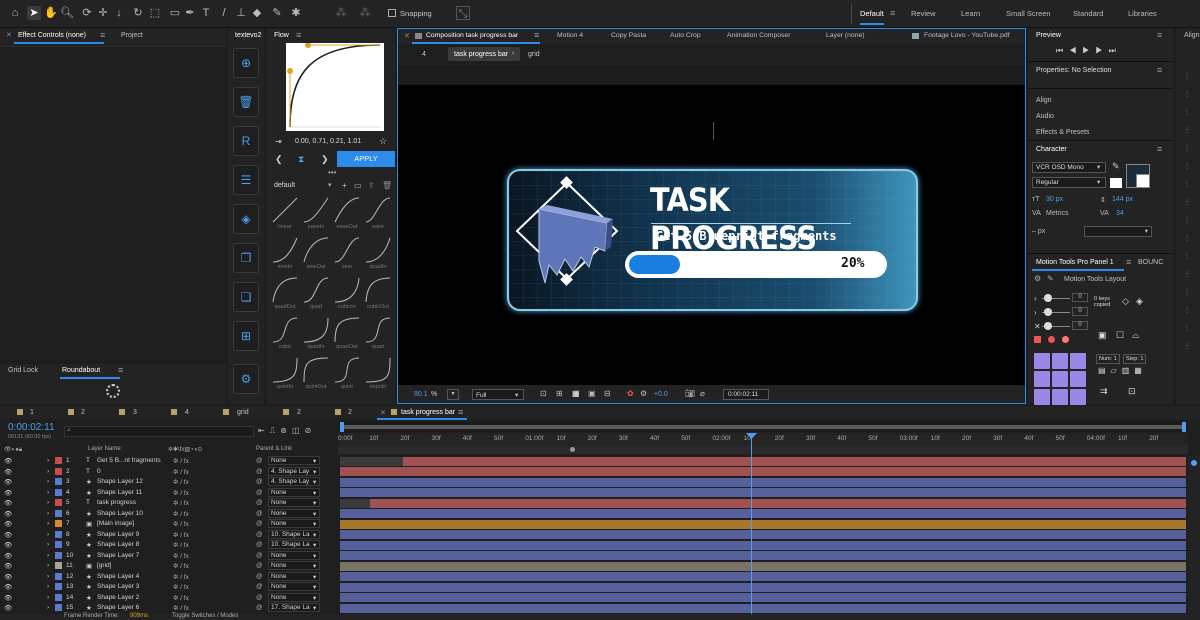 Image resolution: width=1200 pixels, height=620 pixels. I want to click on paste-keys-icon: ◇, so click(1125, 301).